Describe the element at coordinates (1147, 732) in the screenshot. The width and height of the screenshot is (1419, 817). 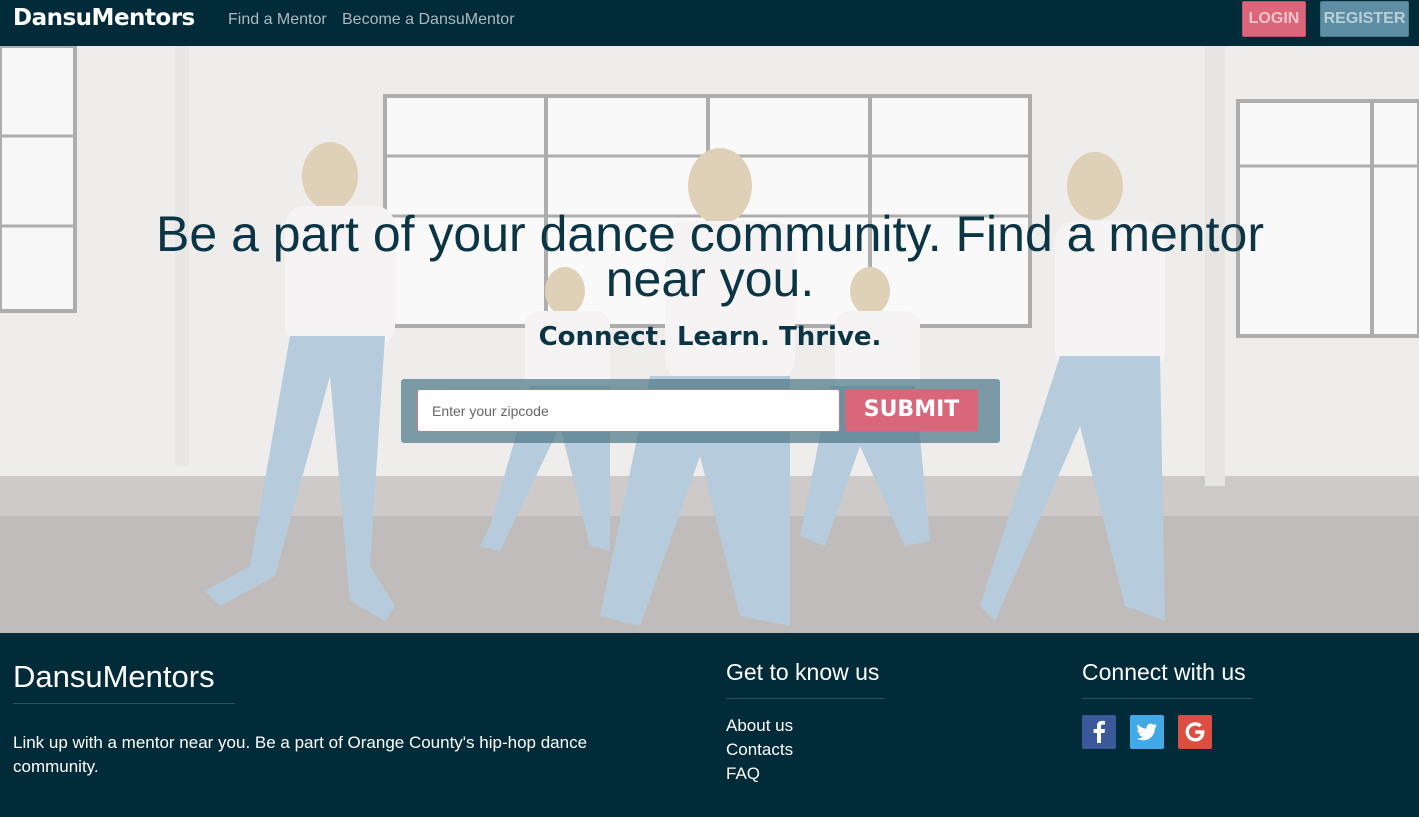
I see `twitter-icon` at that location.